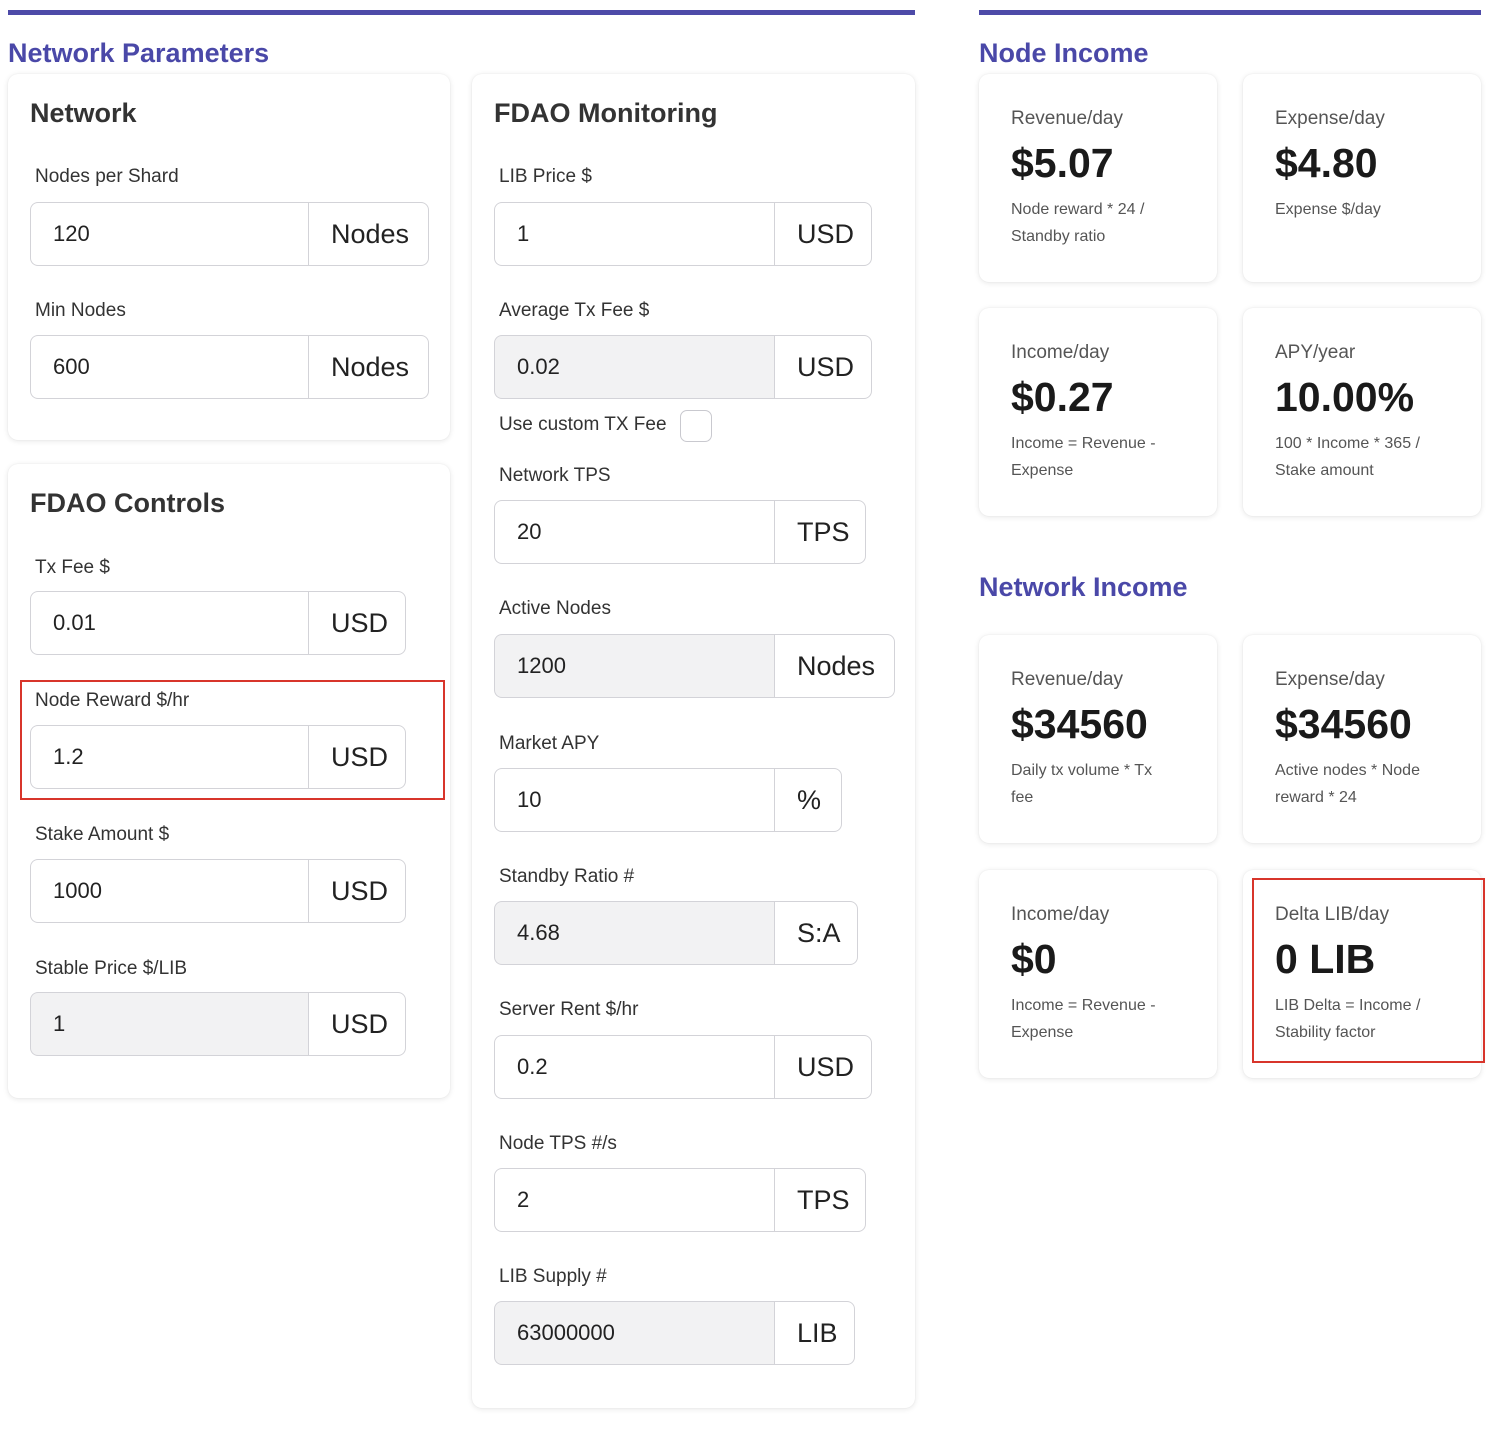 The width and height of the screenshot is (1497, 1429). I want to click on min-nodes-unit: Nodes, so click(368, 367).